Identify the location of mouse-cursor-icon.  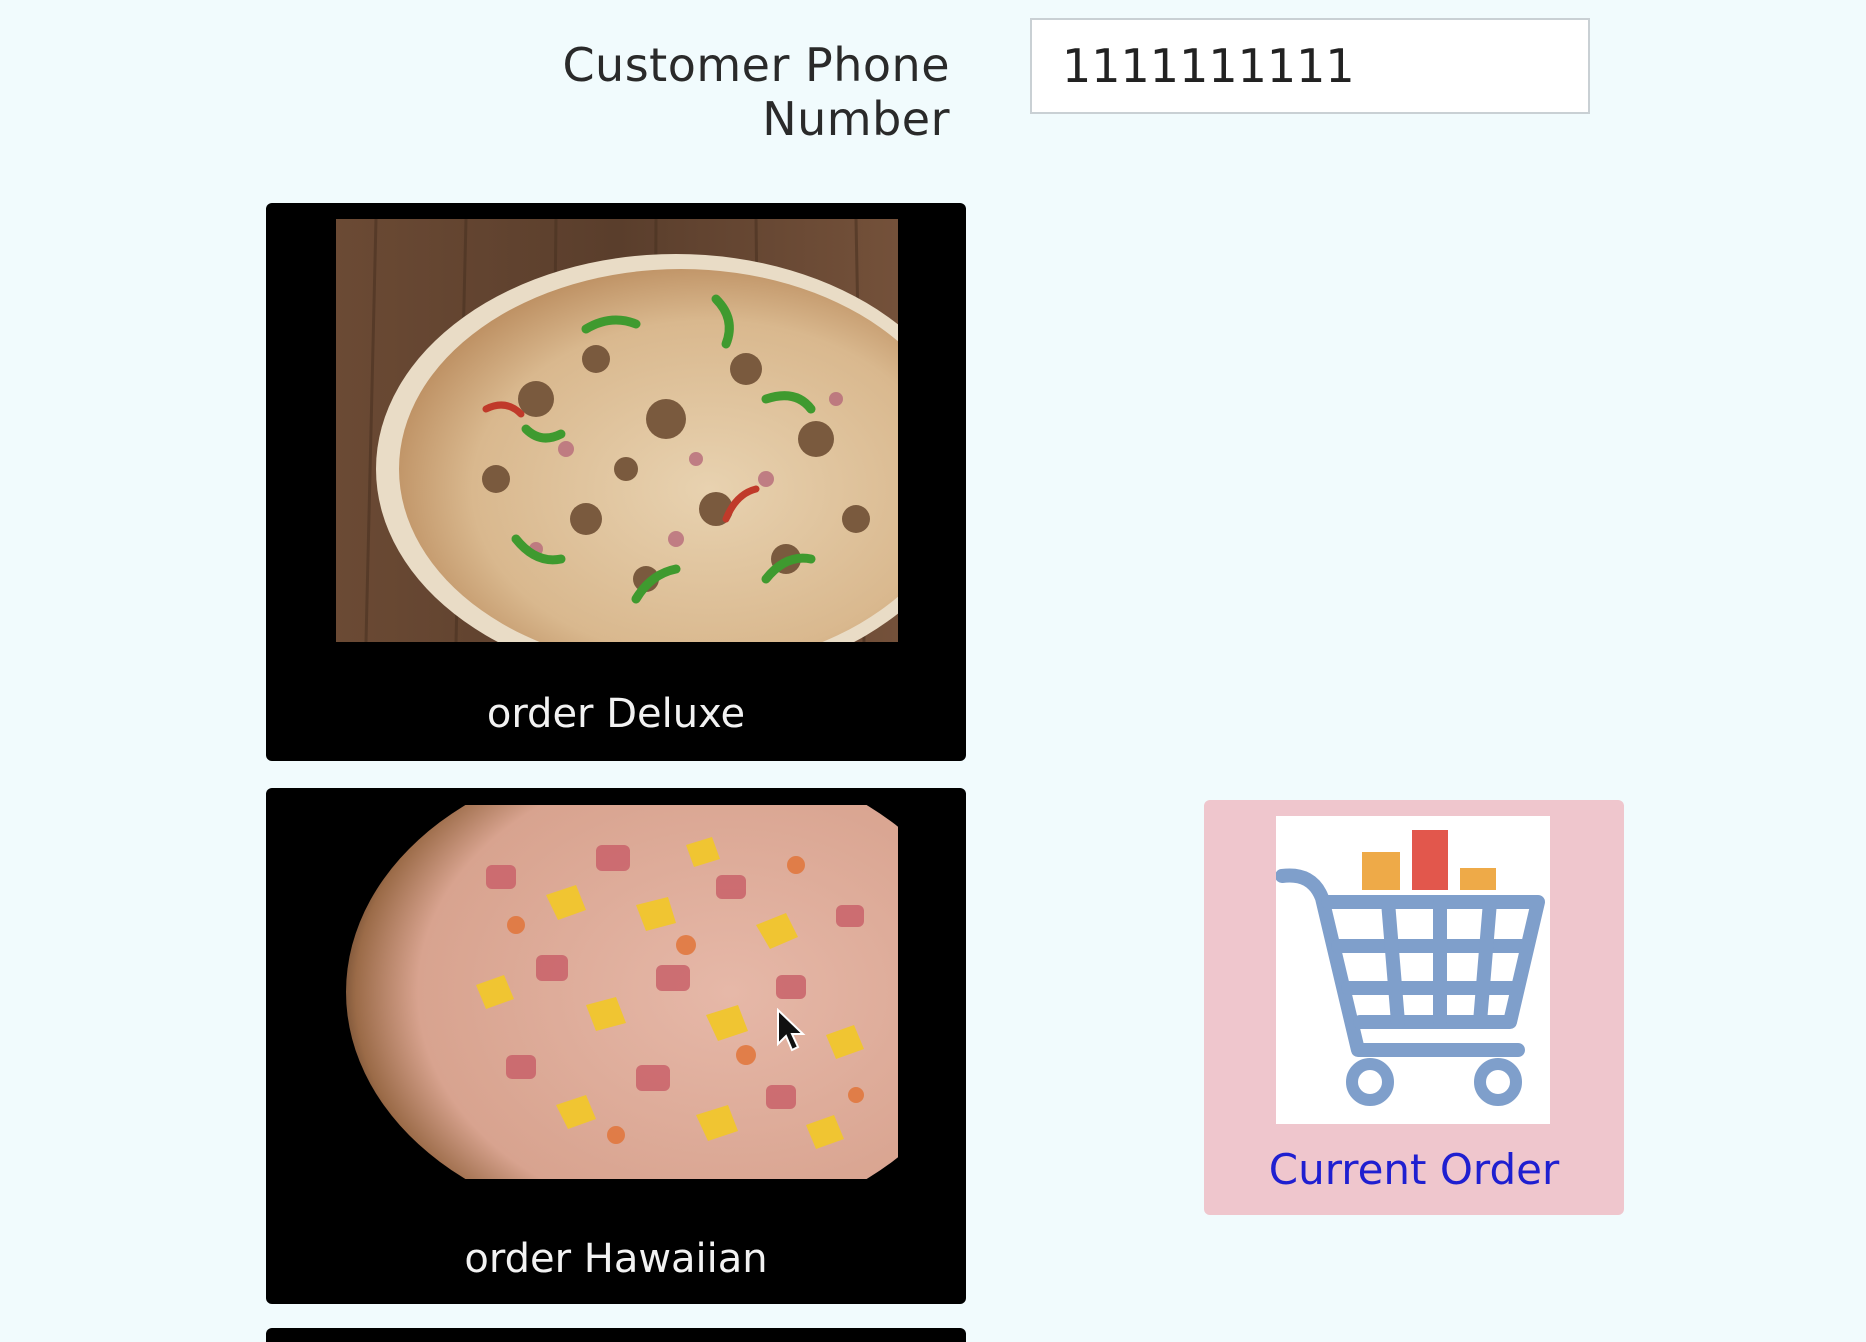
(791, 1030).